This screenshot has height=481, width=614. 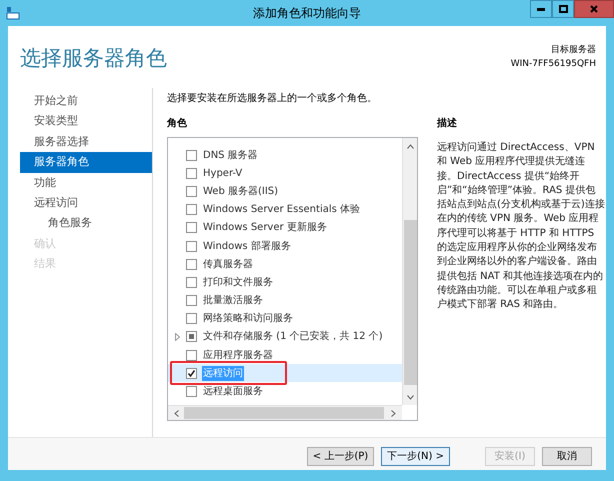 What do you see at coordinates (238, 355) in the screenshot?
I see `role-label: 应用程序服务器` at bounding box center [238, 355].